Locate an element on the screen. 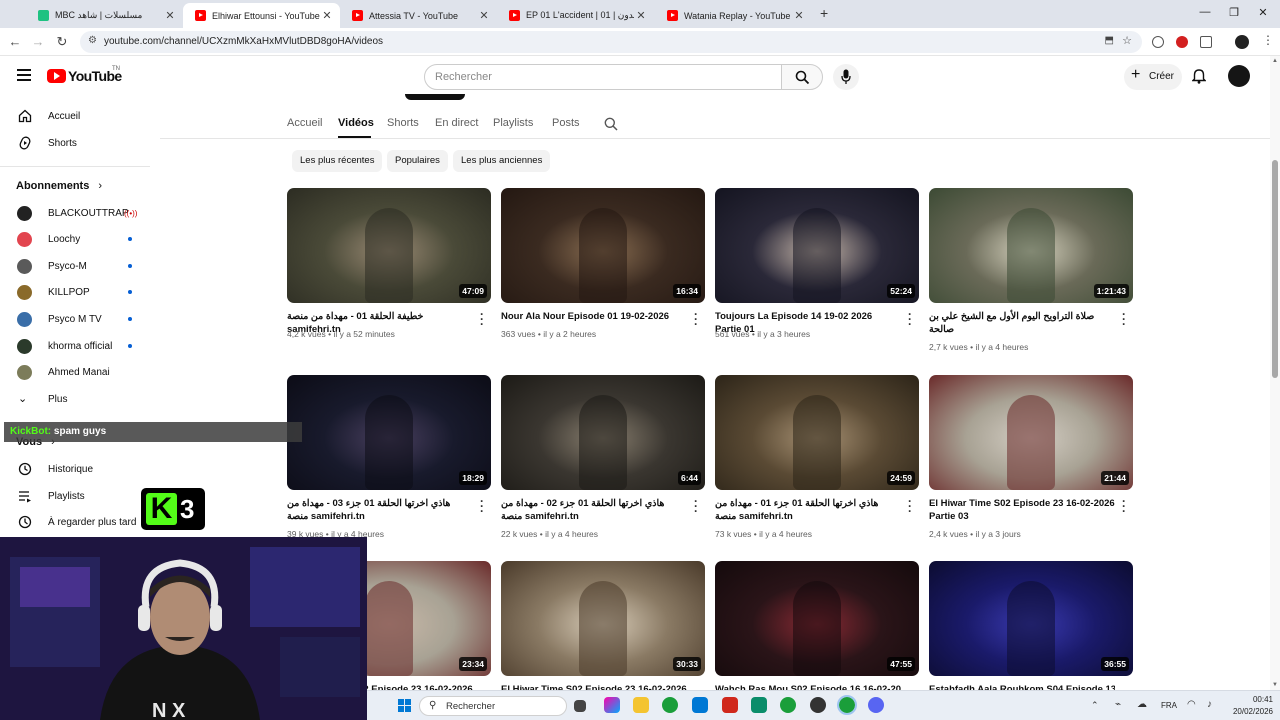 The width and height of the screenshot is (1280, 720). copilot-icon is located at coordinates (612, 705).